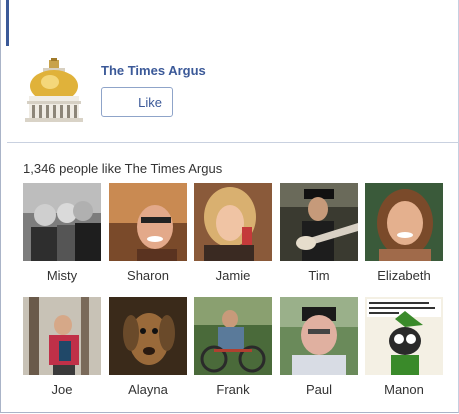  Describe the element at coordinates (153, 70) in the screenshot. I see `page-name-link: The Times Argus` at that location.